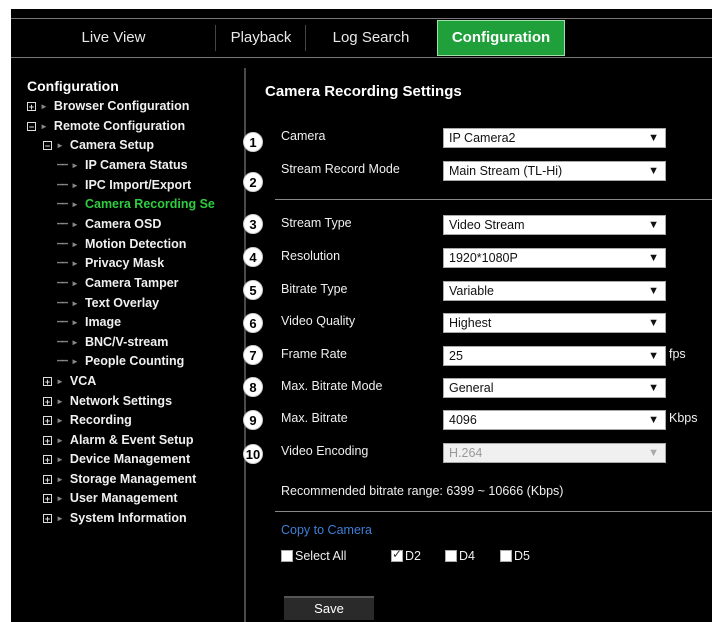 Image resolution: width=712 pixels, height=622 pixels. What do you see at coordinates (135, 244) in the screenshot?
I see `tree-item-label: Motion Detection` at bounding box center [135, 244].